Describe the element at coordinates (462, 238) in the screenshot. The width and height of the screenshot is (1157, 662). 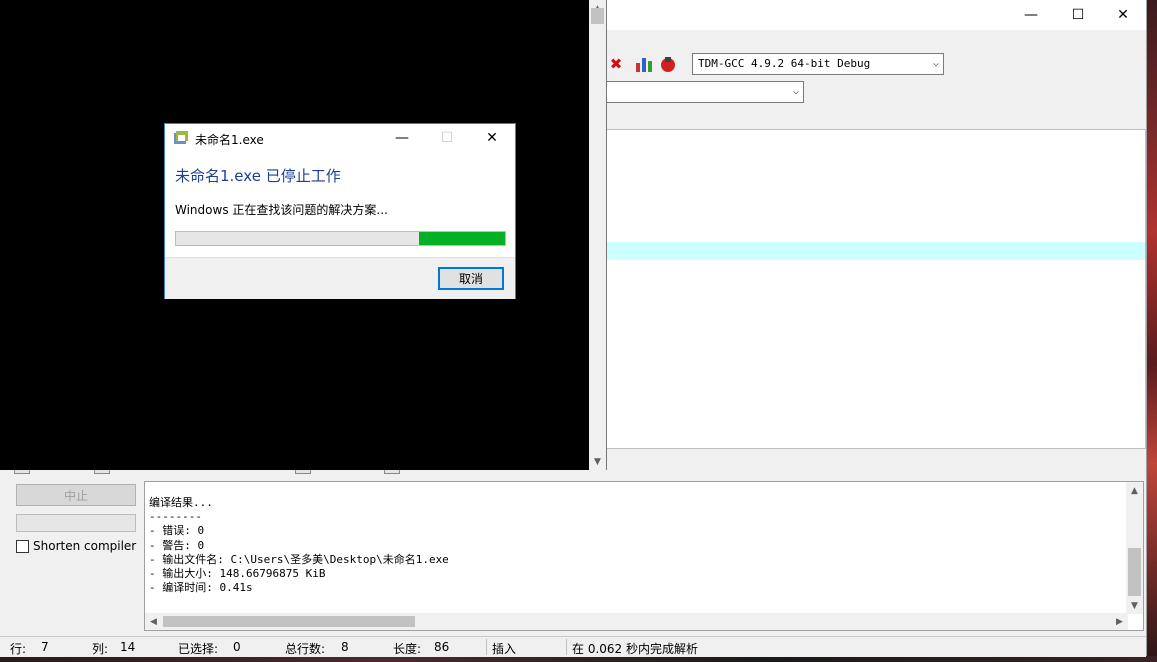
I see `progress-marquee-segment` at that location.